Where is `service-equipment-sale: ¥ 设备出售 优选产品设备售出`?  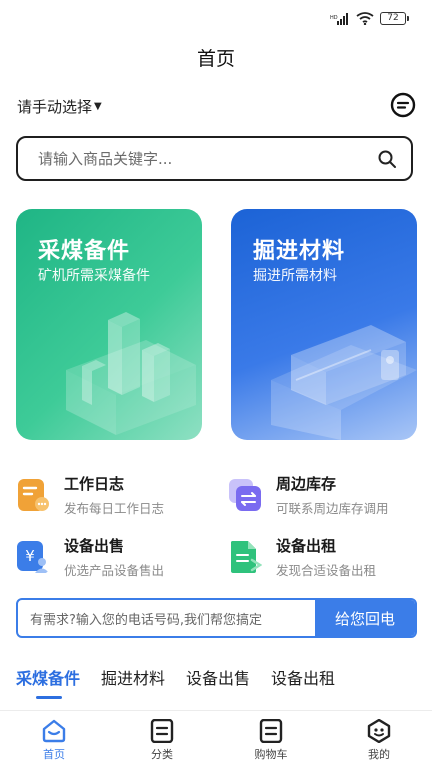
service-equipment-sale: ¥ 设备出售 优选产品设备售出 is located at coordinates (116, 557).